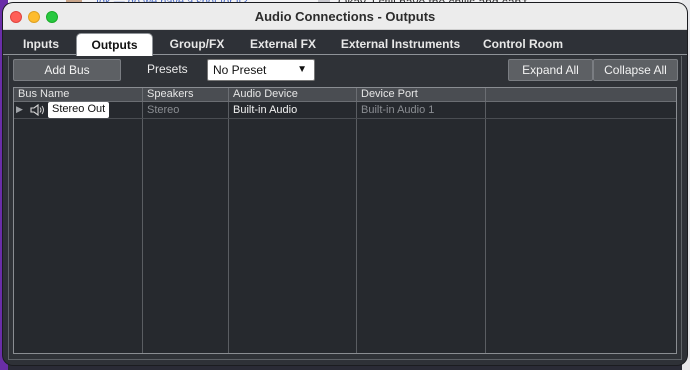 The height and width of the screenshot is (370, 690). I want to click on dropdown-arrow-icon: ▼, so click(302, 69).